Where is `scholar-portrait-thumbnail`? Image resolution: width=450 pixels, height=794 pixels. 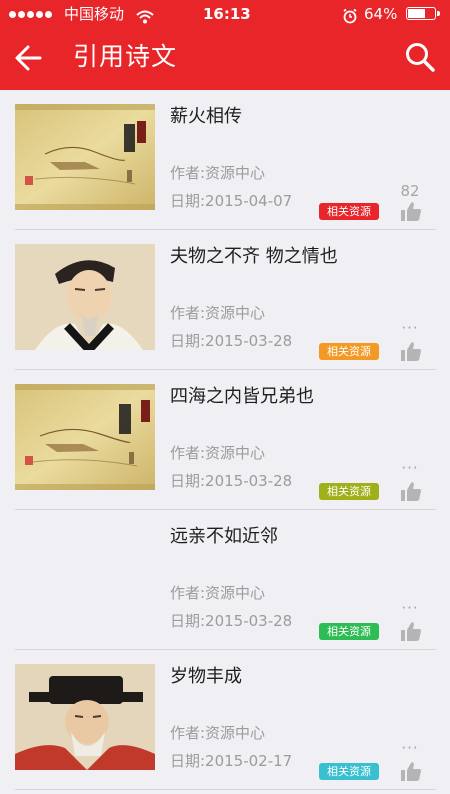
scholar-portrait-thumbnail is located at coordinates (85, 297).